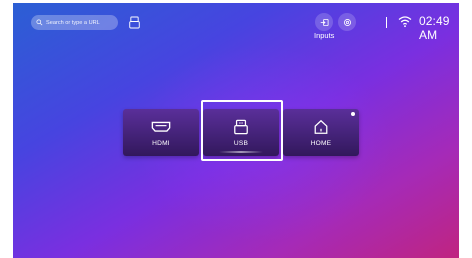 The height and width of the screenshot is (258, 472). Describe the element at coordinates (161, 143) in the screenshot. I see `source-label-hdmi: HDMI` at that location.